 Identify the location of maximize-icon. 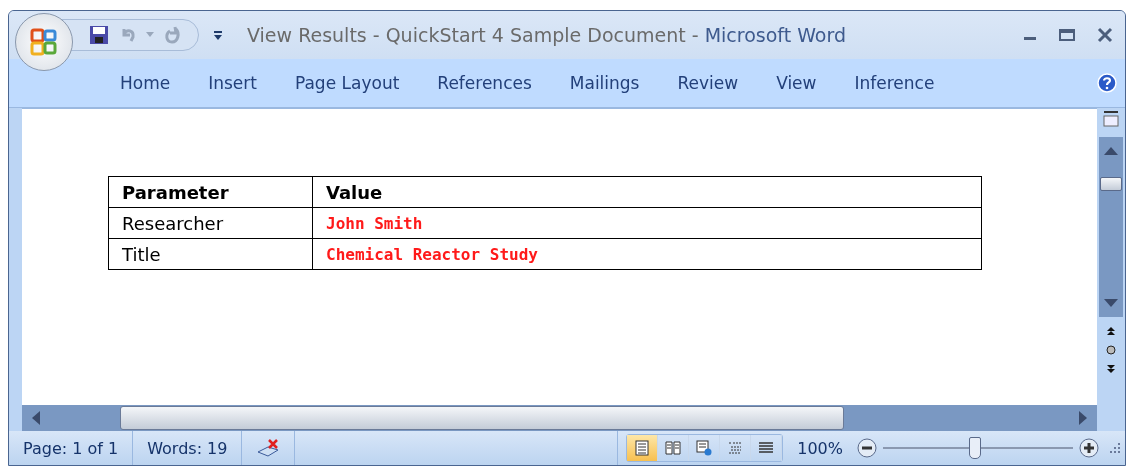
(1067, 35).